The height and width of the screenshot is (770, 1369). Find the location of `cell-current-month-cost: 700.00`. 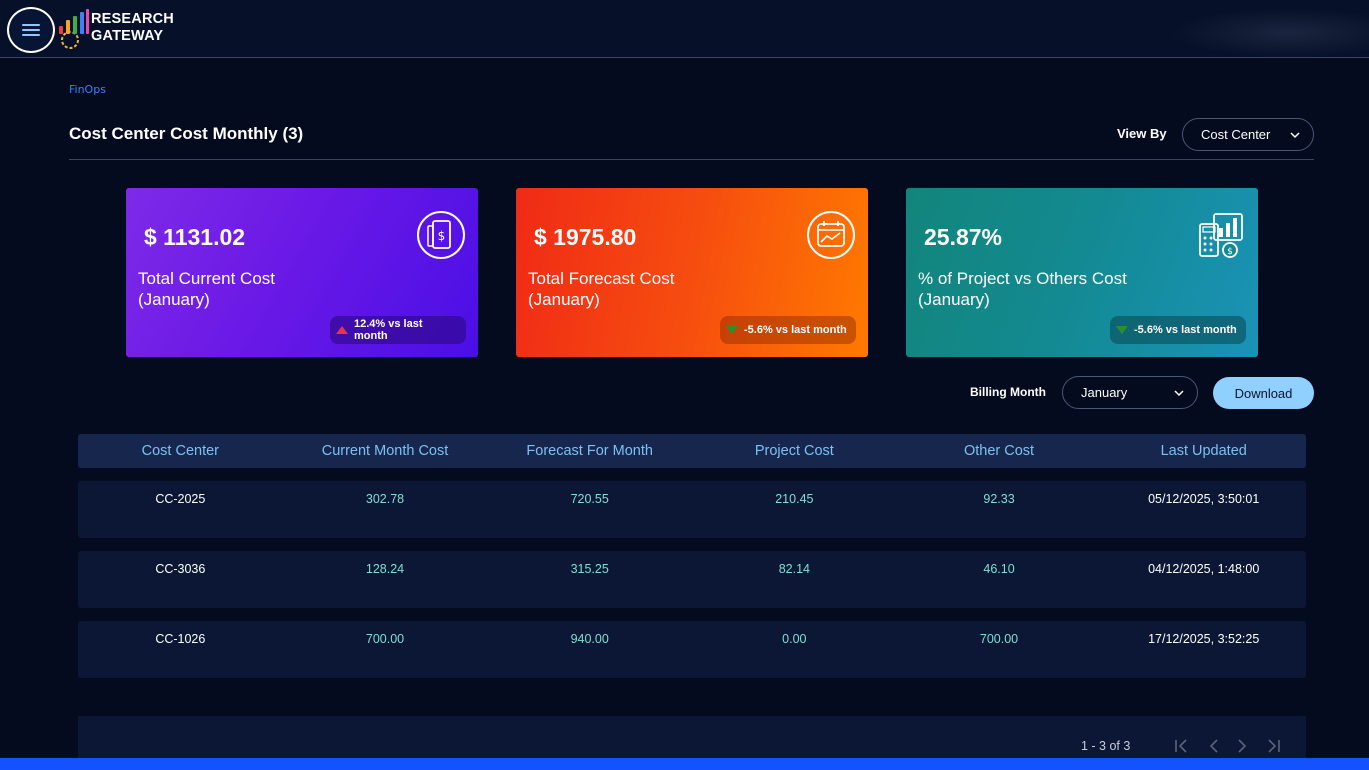

cell-current-month-cost: 700.00 is located at coordinates (385, 639).